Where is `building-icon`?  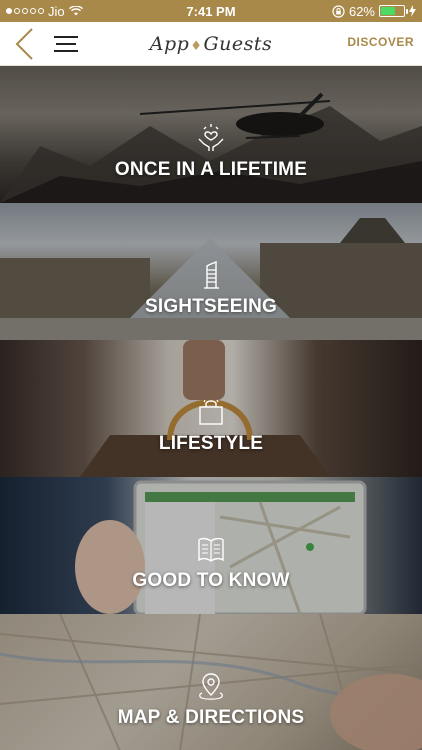
building-icon is located at coordinates (211, 274).